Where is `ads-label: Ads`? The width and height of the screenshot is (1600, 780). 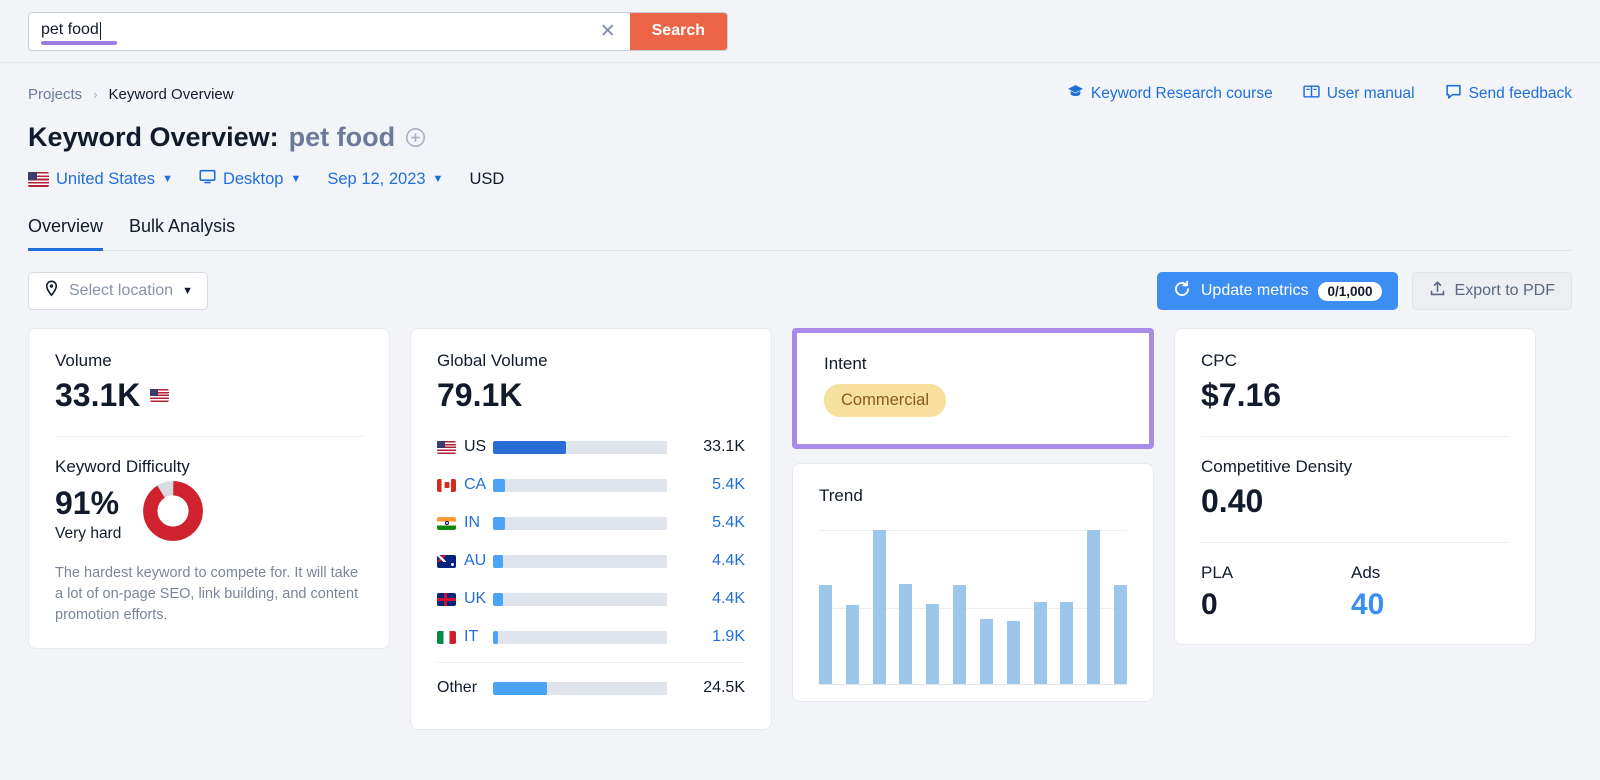
ads-label: Ads is located at coordinates (1366, 572).